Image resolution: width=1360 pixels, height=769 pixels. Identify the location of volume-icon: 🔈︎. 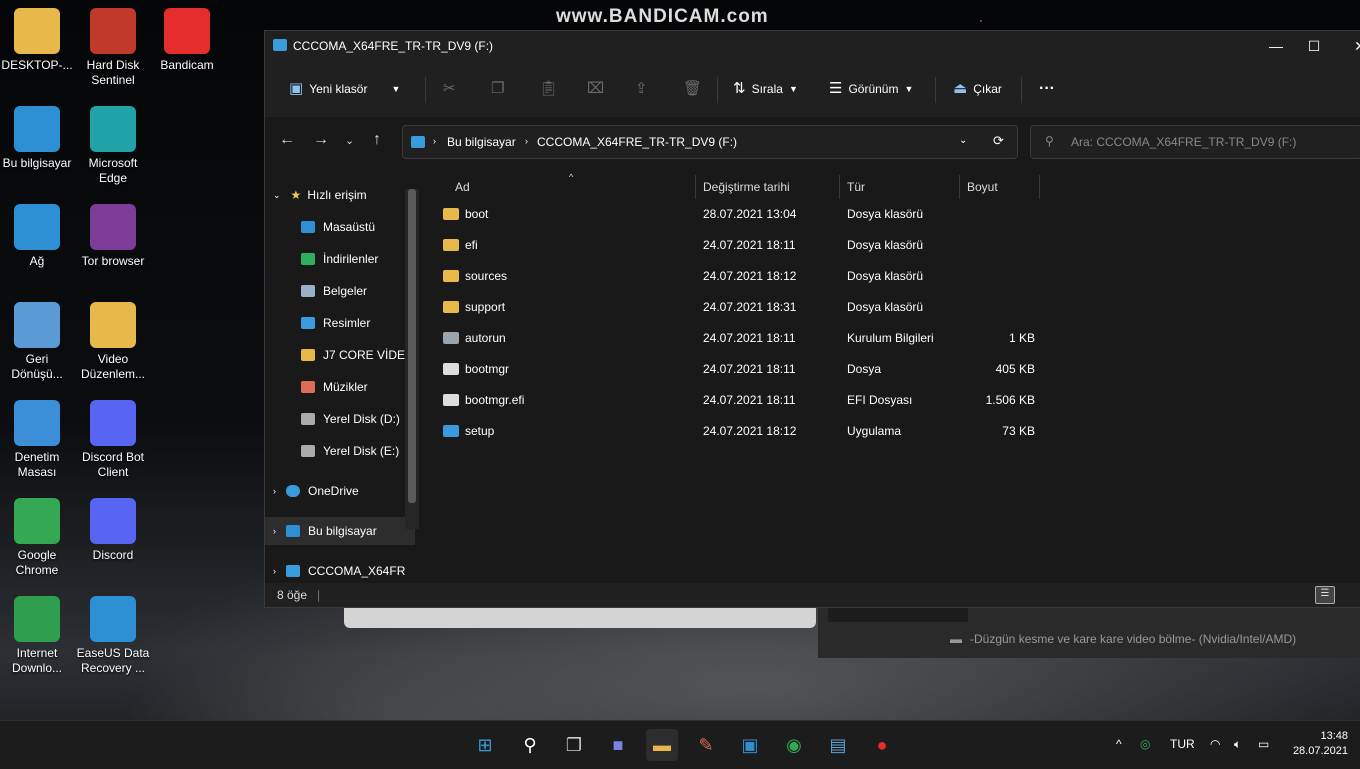
(1237, 744).